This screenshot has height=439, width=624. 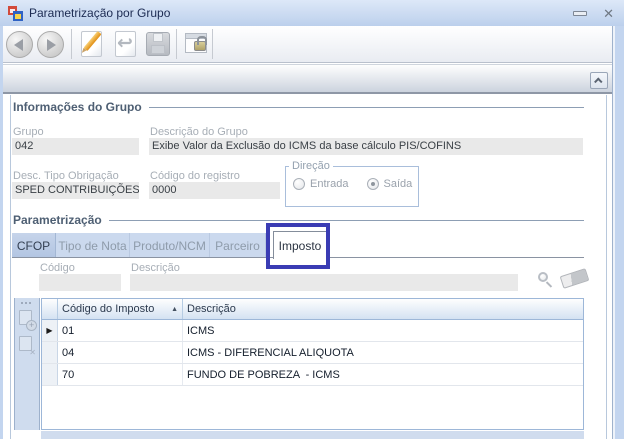 I want to click on codigo-registro-label: Código do registro, so click(x=195, y=176).